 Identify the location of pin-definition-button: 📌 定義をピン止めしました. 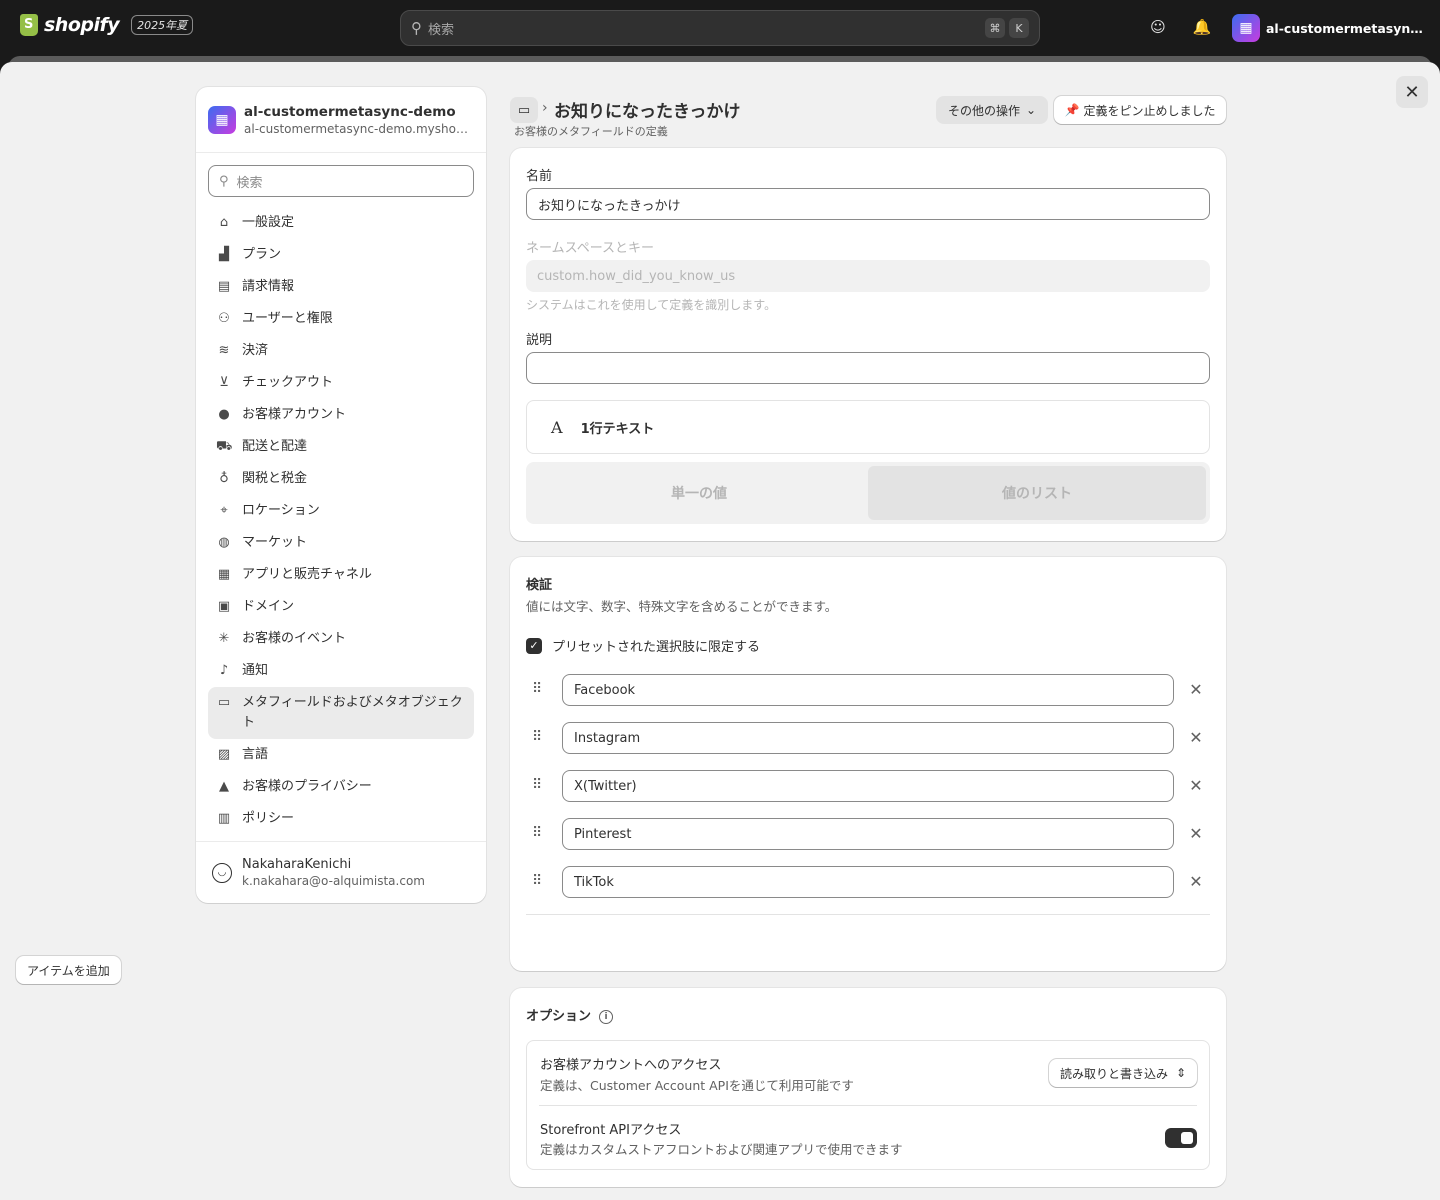
(1140, 110).